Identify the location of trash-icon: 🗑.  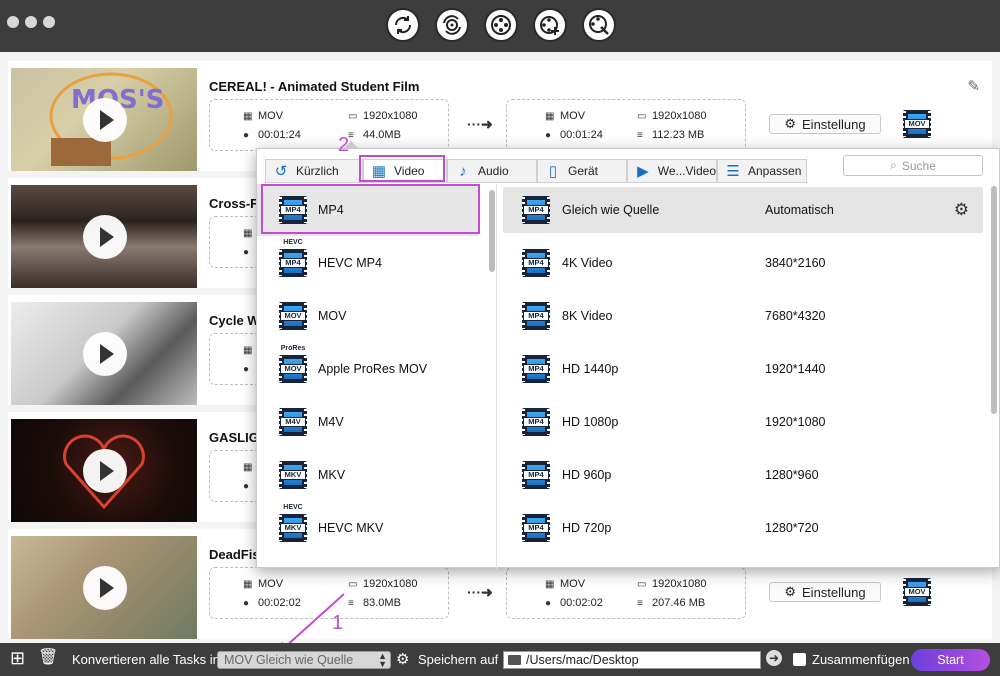
(48, 658).